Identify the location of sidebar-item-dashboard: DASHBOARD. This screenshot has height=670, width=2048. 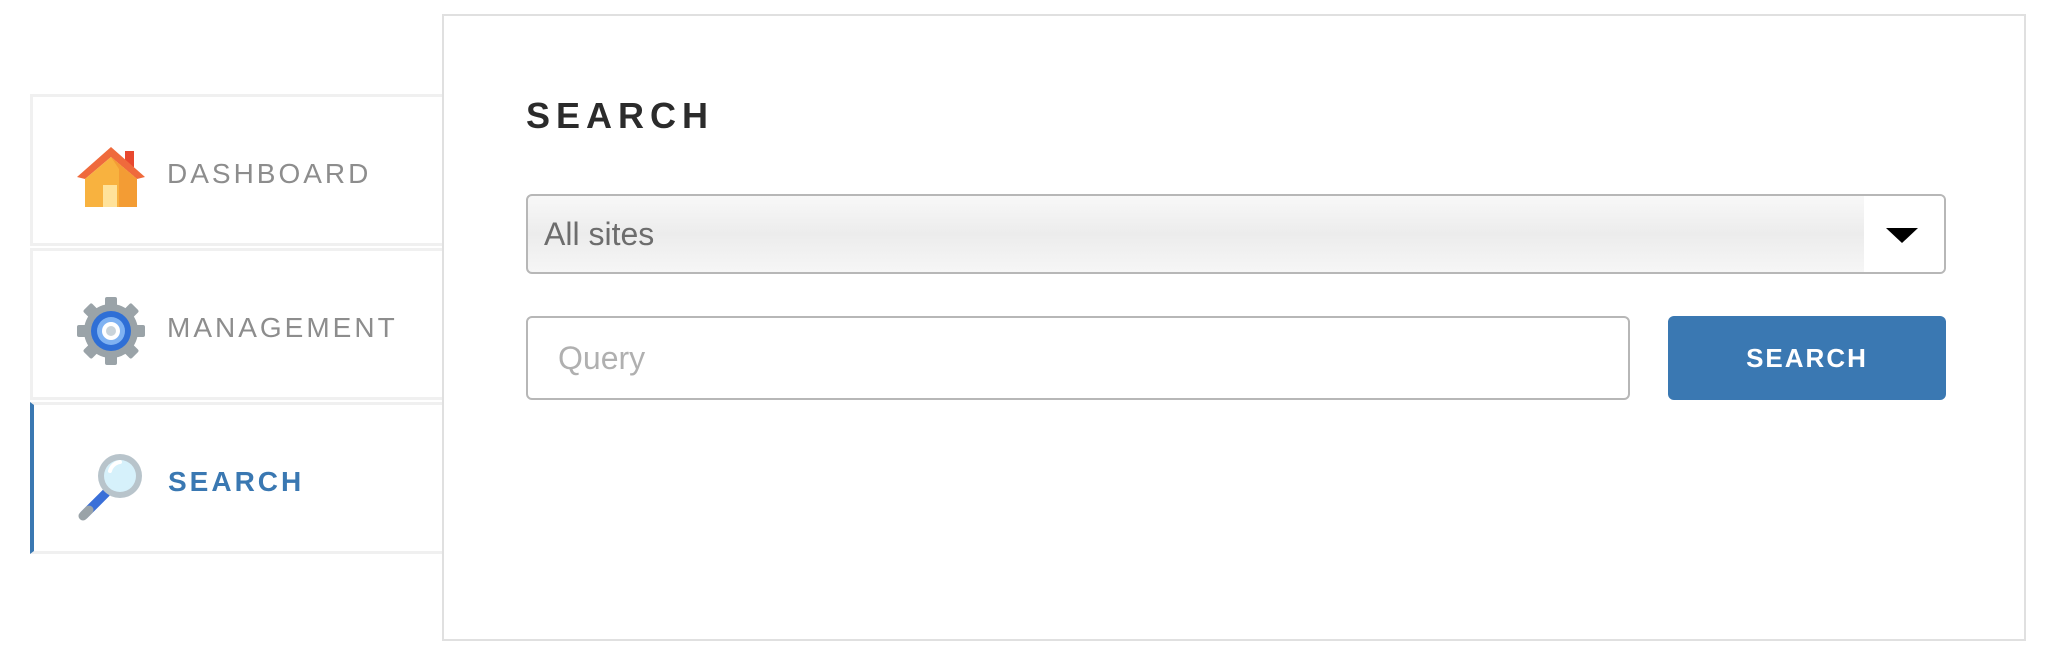
(236, 170).